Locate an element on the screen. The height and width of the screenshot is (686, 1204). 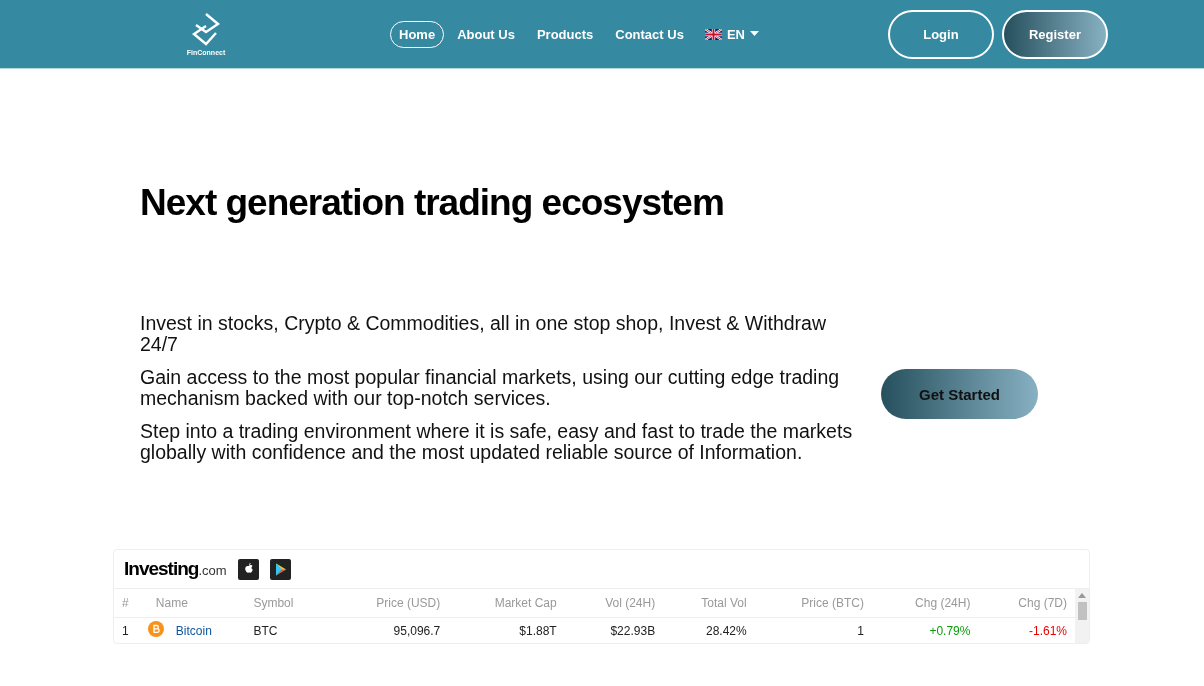
nav-link: Products is located at coordinates (565, 34).